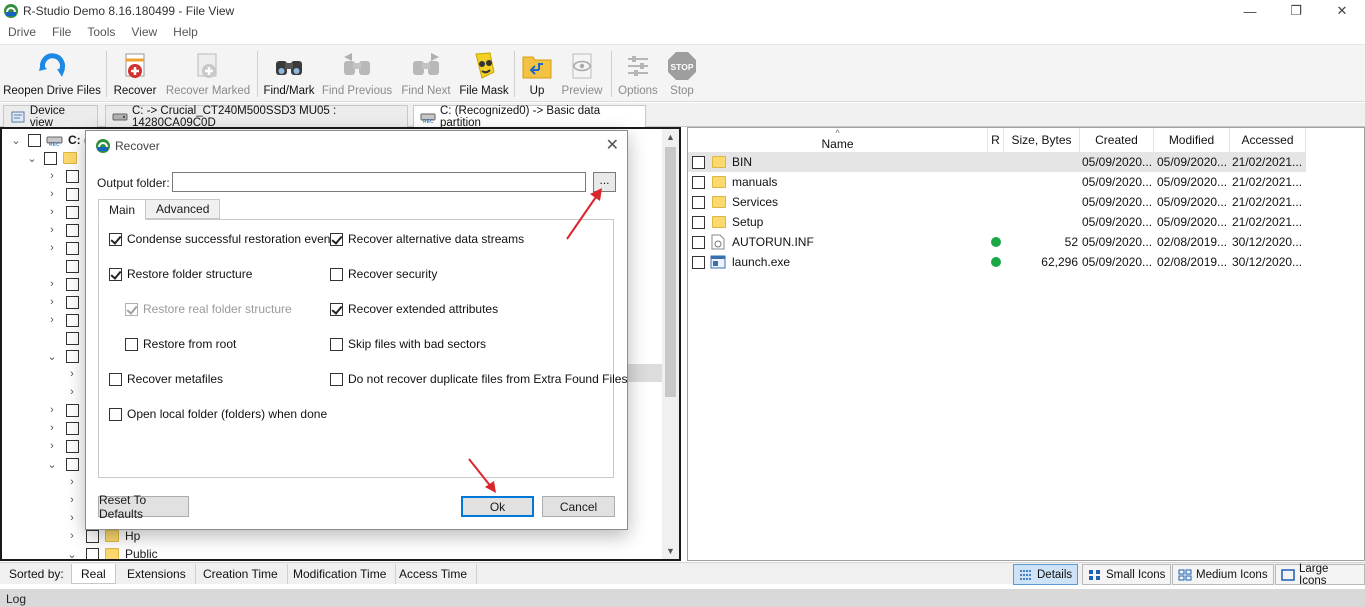  I want to click on column-header-size: Size, Bytes, so click(1042, 140).